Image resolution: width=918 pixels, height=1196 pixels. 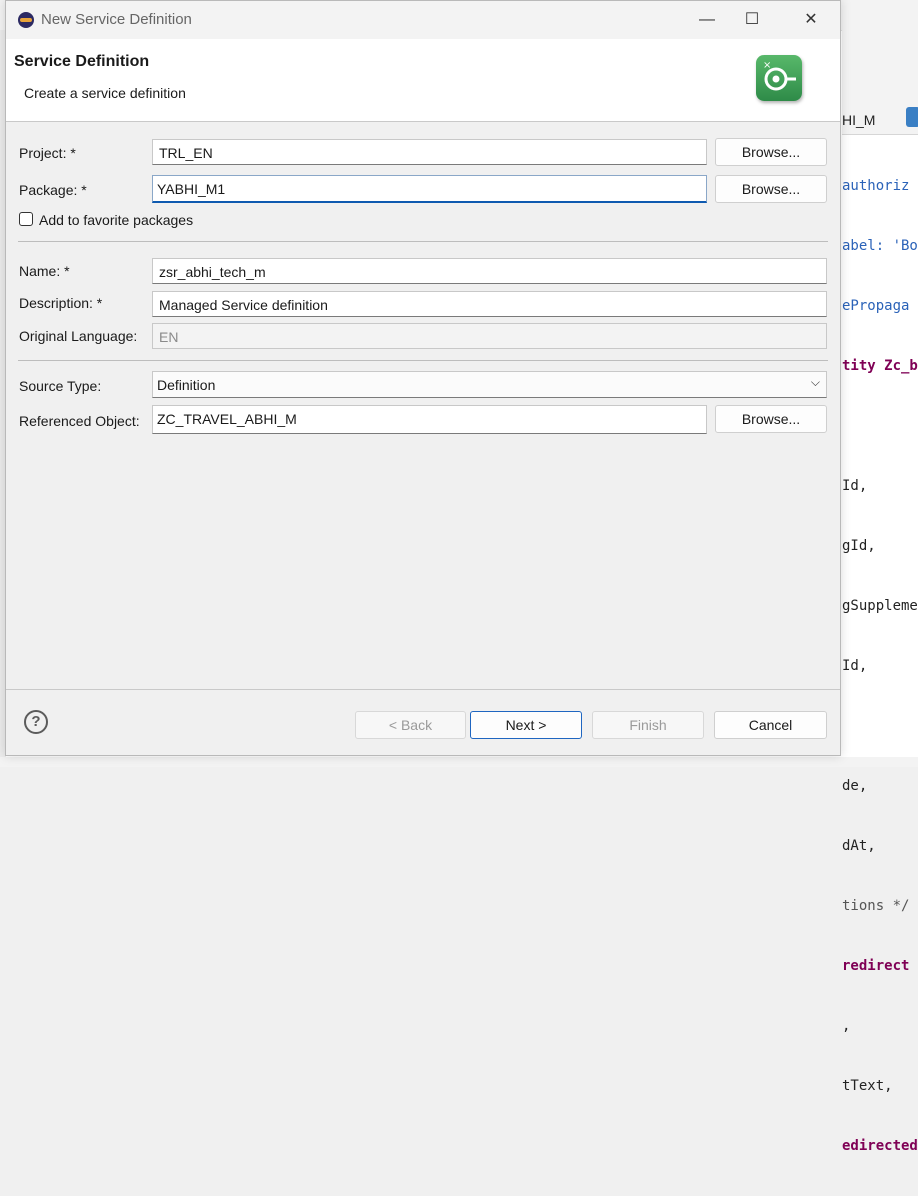 What do you see at coordinates (846, 1026) in the screenshot?
I see `code-line: ,` at bounding box center [846, 1026].